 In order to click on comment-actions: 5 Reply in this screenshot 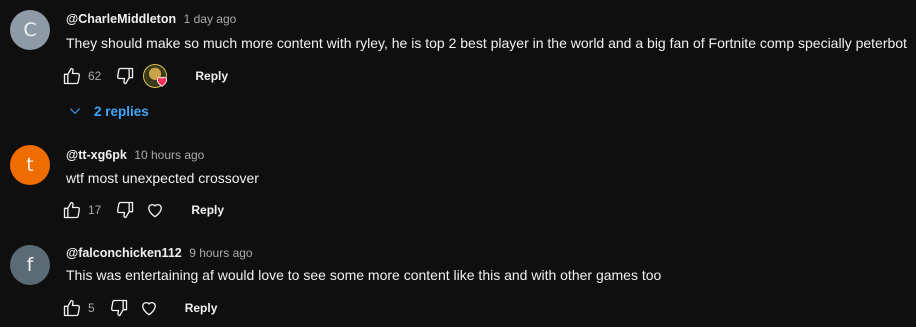, I will do `click(138, 308)`.